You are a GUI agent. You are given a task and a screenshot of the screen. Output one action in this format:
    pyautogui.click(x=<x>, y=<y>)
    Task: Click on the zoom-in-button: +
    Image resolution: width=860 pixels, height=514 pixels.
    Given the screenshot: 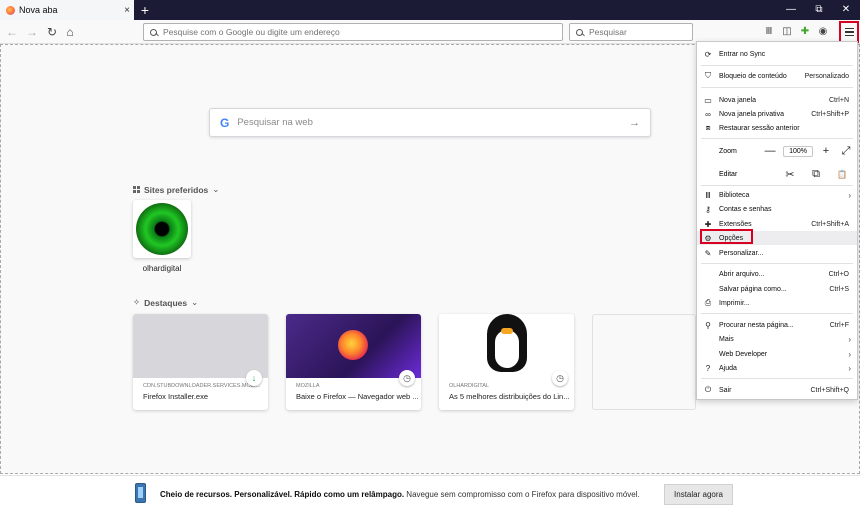 What is the action you would take?
    pyautogui.click(x=826, y=151)
    